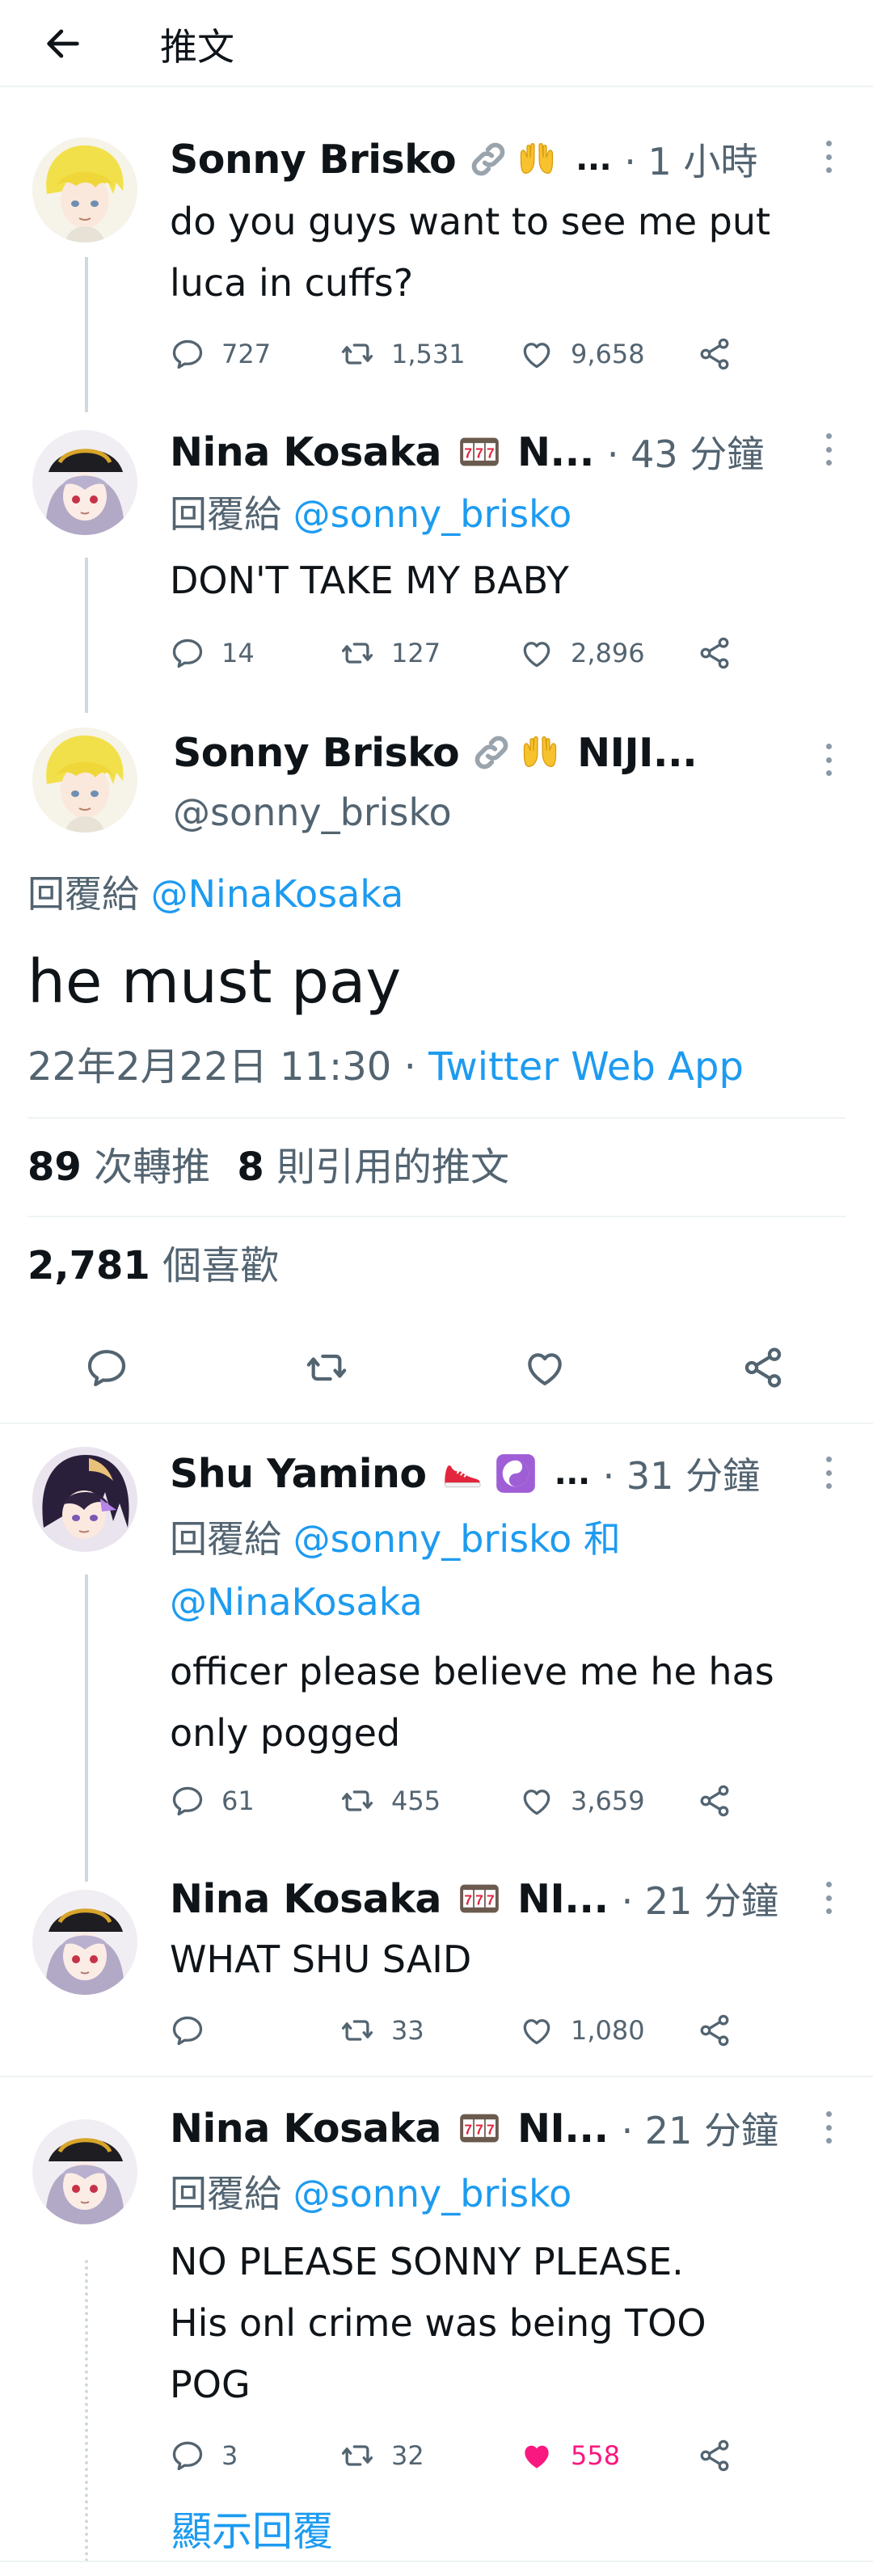  I want to click on retweet-button: 455, so click(391, 1801).